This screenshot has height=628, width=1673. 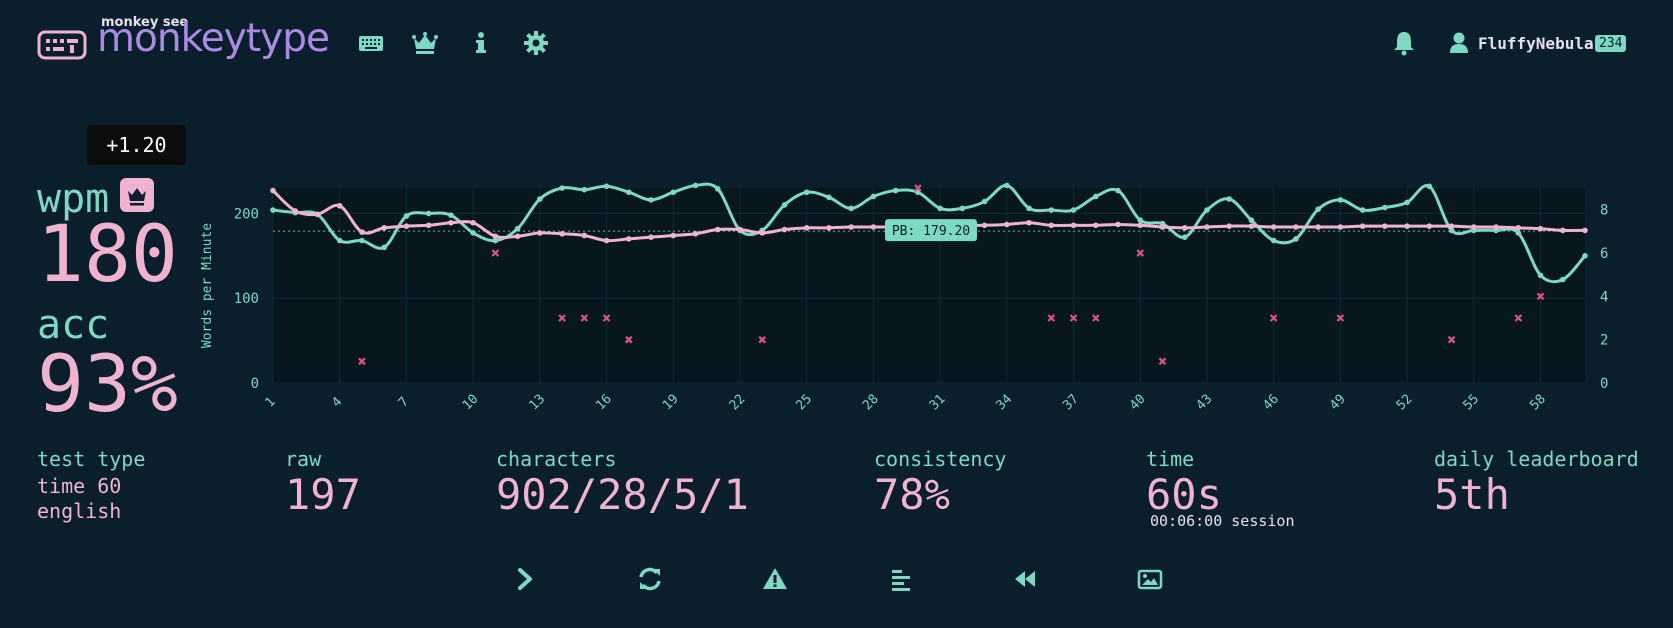 I want to click on x-tick-label: 34, so click(x=1005, y=403).